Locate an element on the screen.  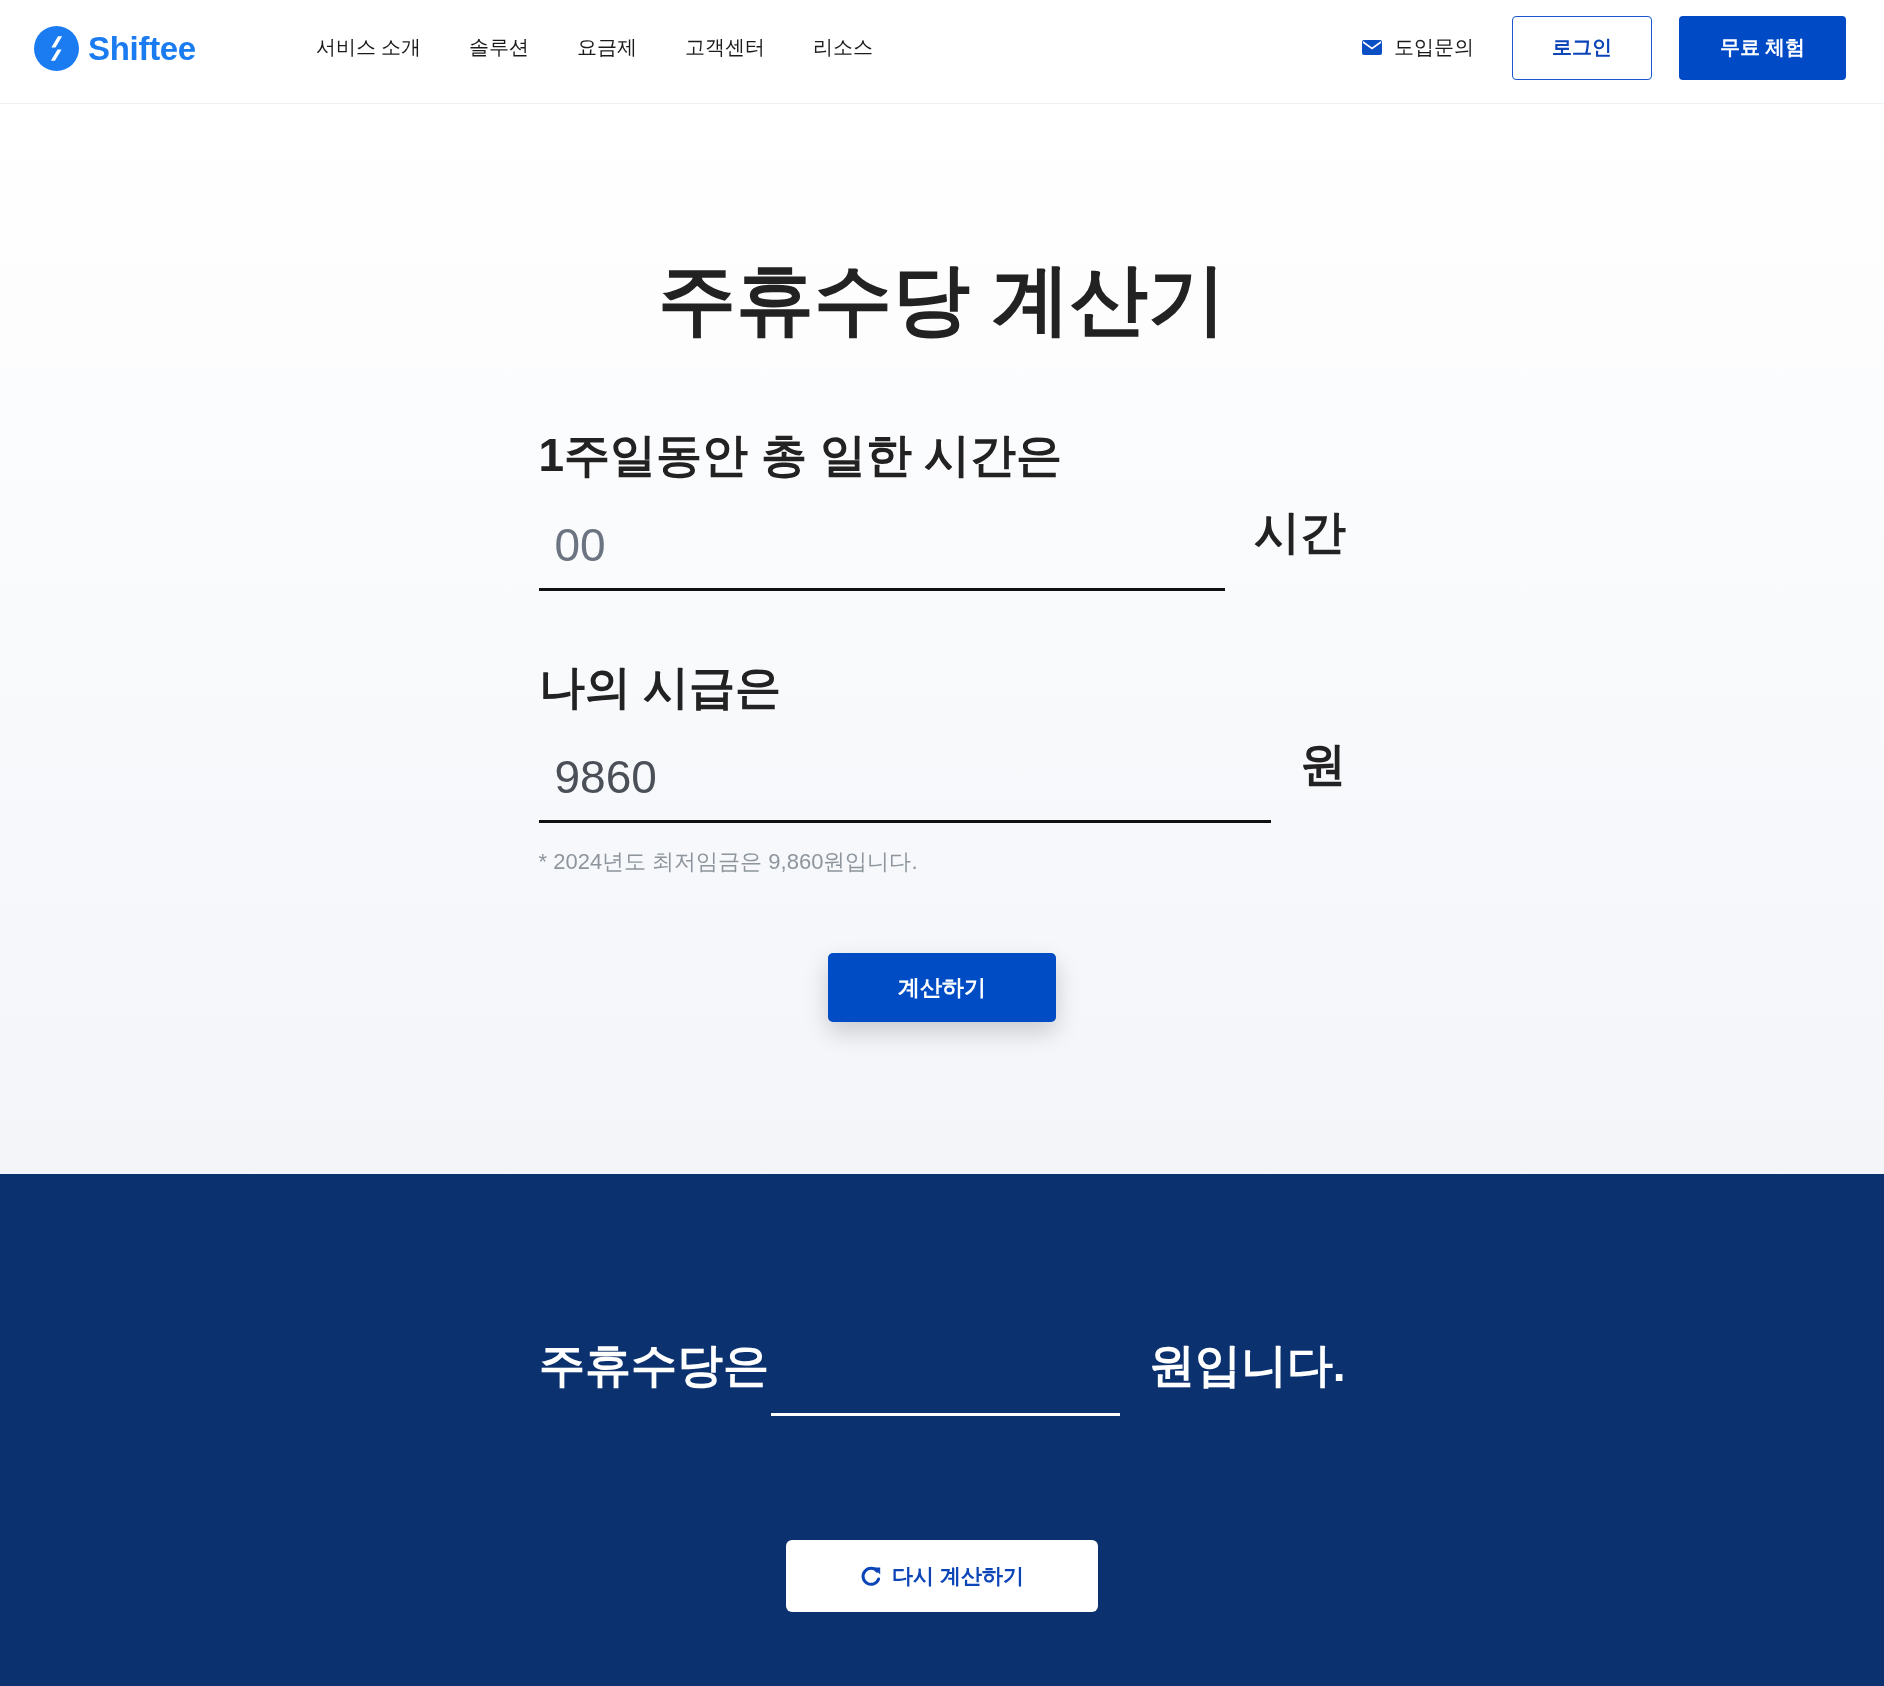
nav-link: 리소스 is located at coordinates (843, 47).